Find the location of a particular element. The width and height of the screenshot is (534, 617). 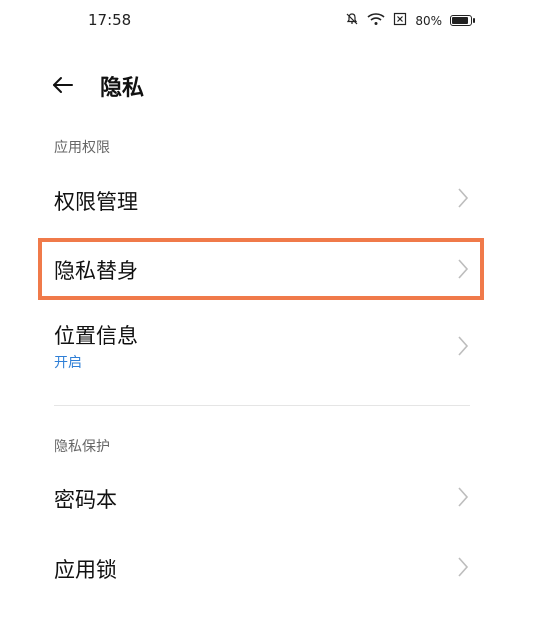

page-title: 隐私 is located at coordinates (122, 88).